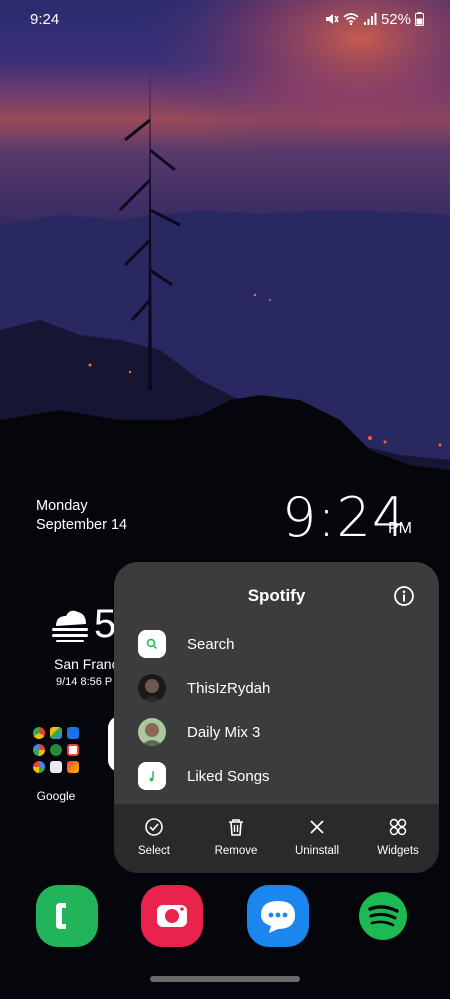 This screenshot has width=450, height=999. What do you see at coordinates (211, 644) in the screenshot?
I see `shortcut-label: Search` at bounding box center [211, 644].